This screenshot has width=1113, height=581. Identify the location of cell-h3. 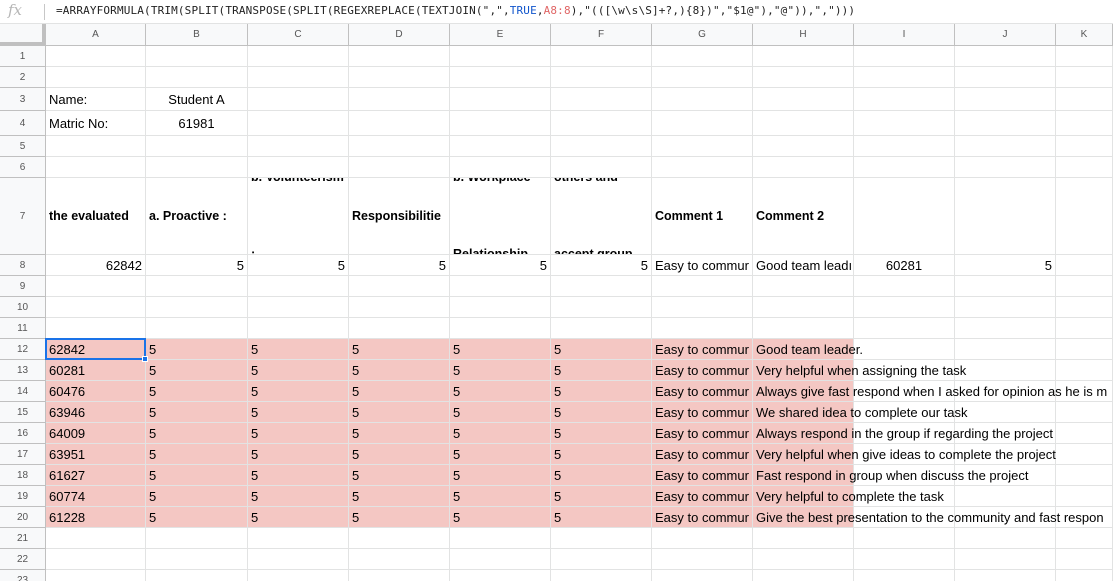
(803, 99).